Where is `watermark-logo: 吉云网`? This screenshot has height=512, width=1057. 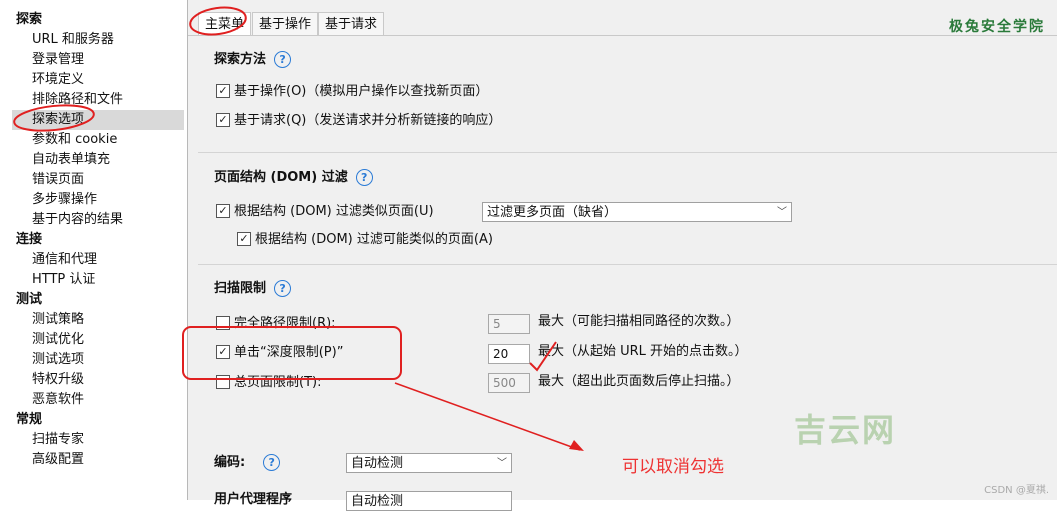
watermark-logo: 吉云网 is located at coordinates (845, 430).